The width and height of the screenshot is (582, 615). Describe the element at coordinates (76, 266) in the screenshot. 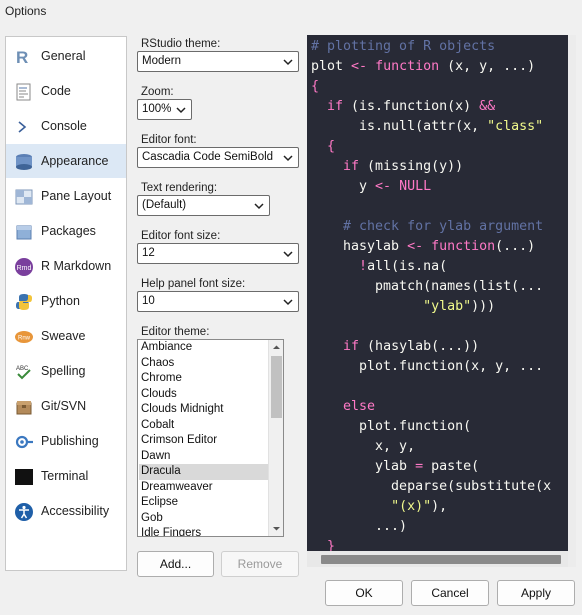

I see `sidebar-item-label: R Markdown` at that location.